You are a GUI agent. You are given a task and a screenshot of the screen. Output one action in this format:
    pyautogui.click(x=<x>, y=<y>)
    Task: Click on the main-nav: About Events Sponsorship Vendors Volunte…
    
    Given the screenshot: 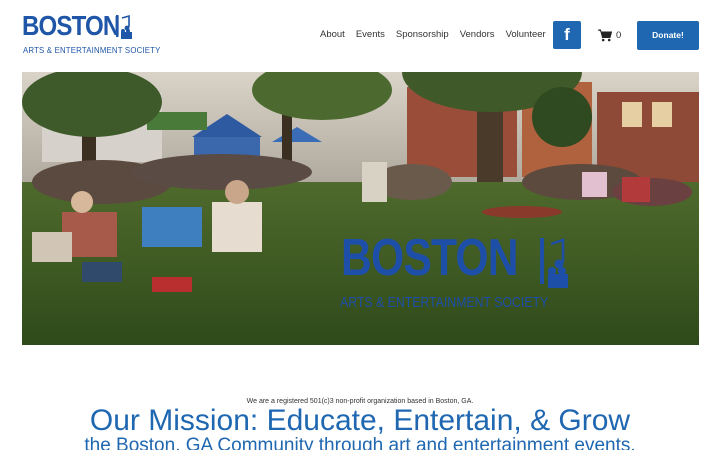 What is the action you would take?
    pyautogui.click(x=433, y=34)
    